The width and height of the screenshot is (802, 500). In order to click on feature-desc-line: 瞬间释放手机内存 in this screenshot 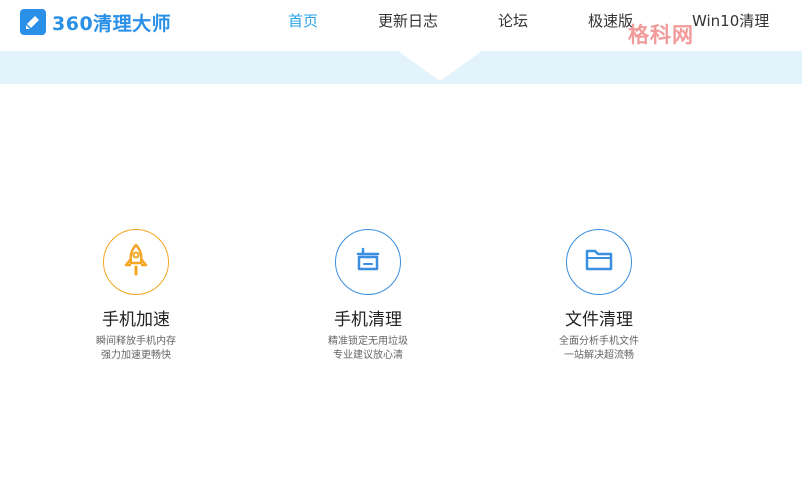, I will do `click(136, 341)`.